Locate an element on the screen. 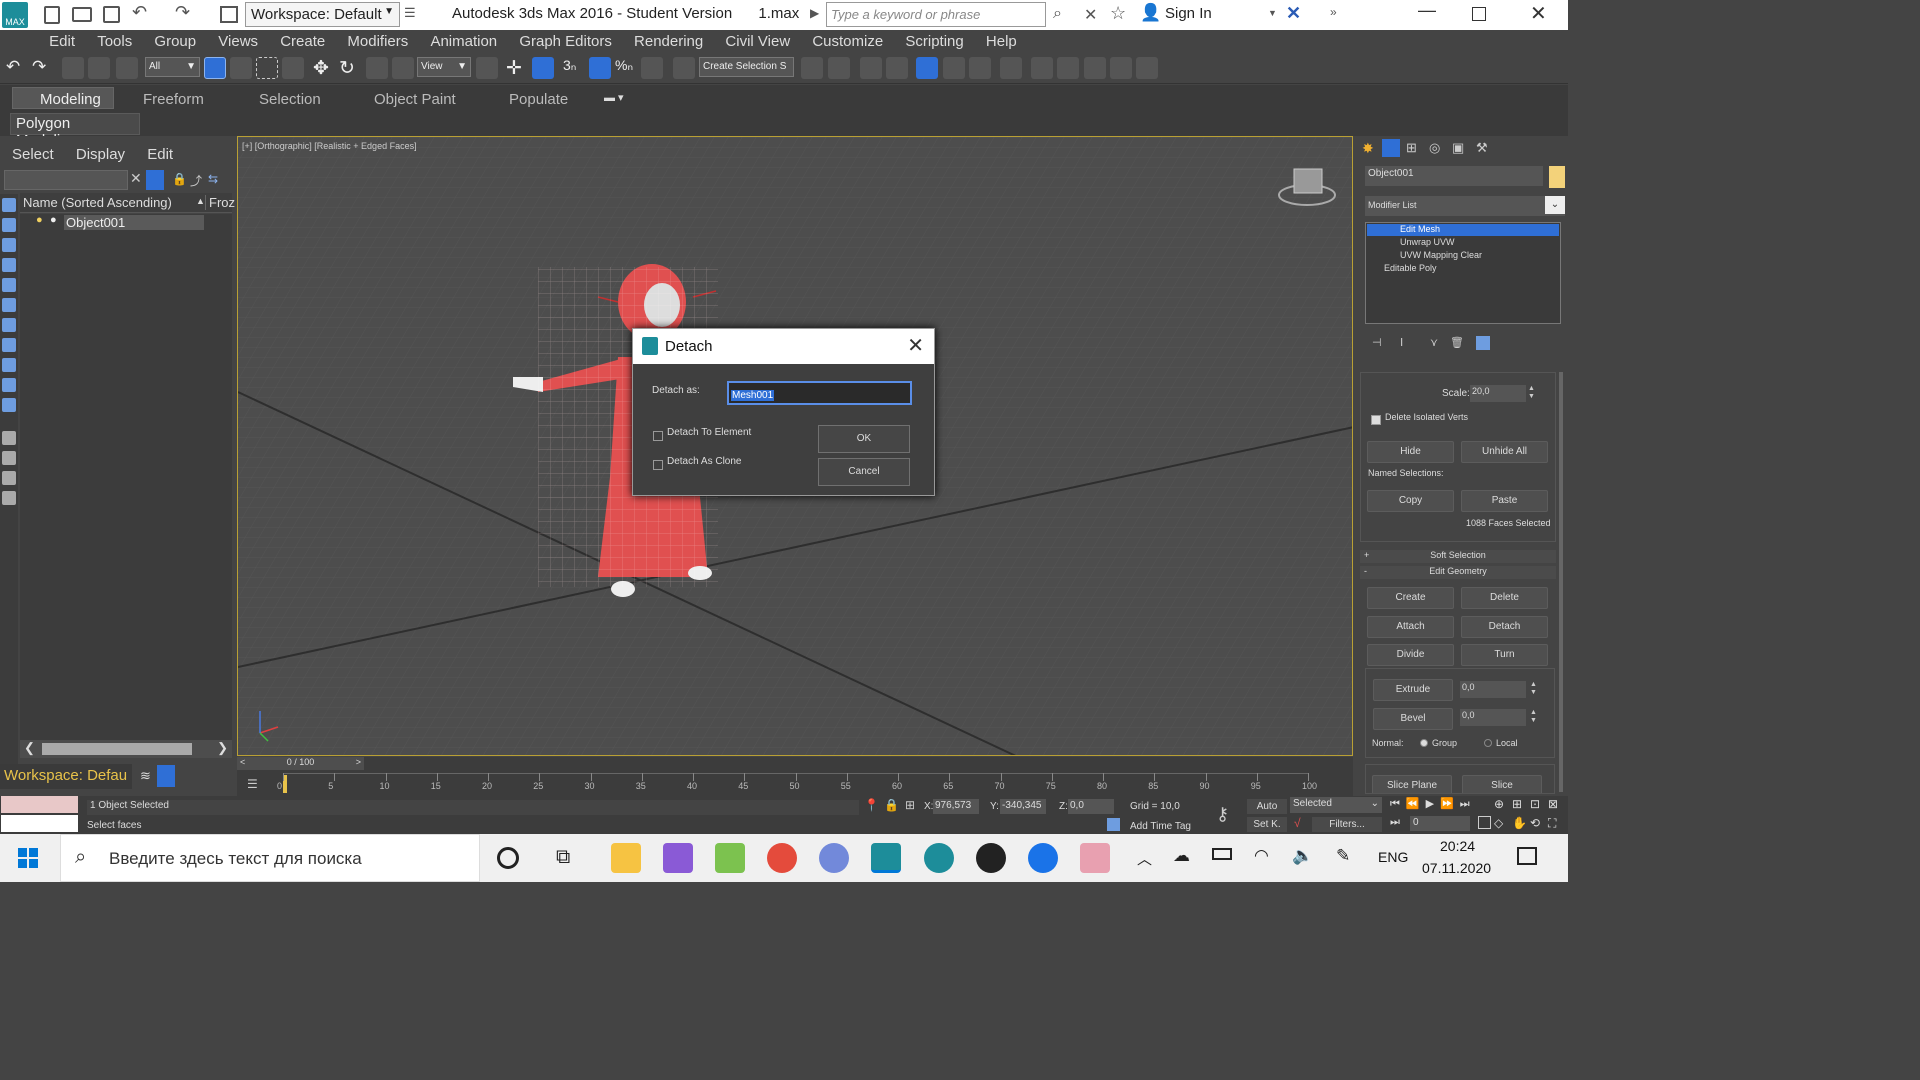 This screenshot has width=1920, height=1080. menu-item-views: Views is located at coordinates (238, 41).